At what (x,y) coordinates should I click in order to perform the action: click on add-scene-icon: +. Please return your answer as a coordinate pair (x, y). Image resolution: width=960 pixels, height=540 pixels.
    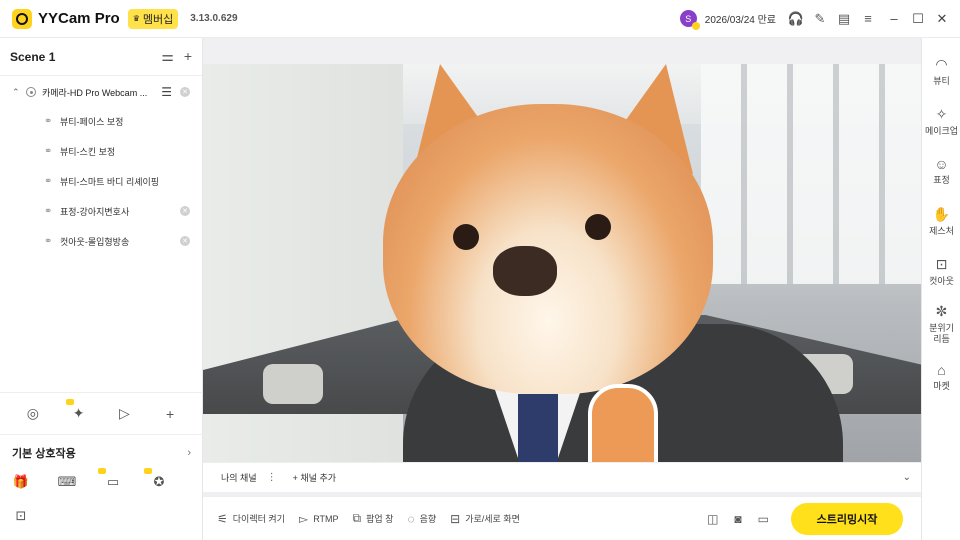
    Looking at the image, I should click on (188, 56).